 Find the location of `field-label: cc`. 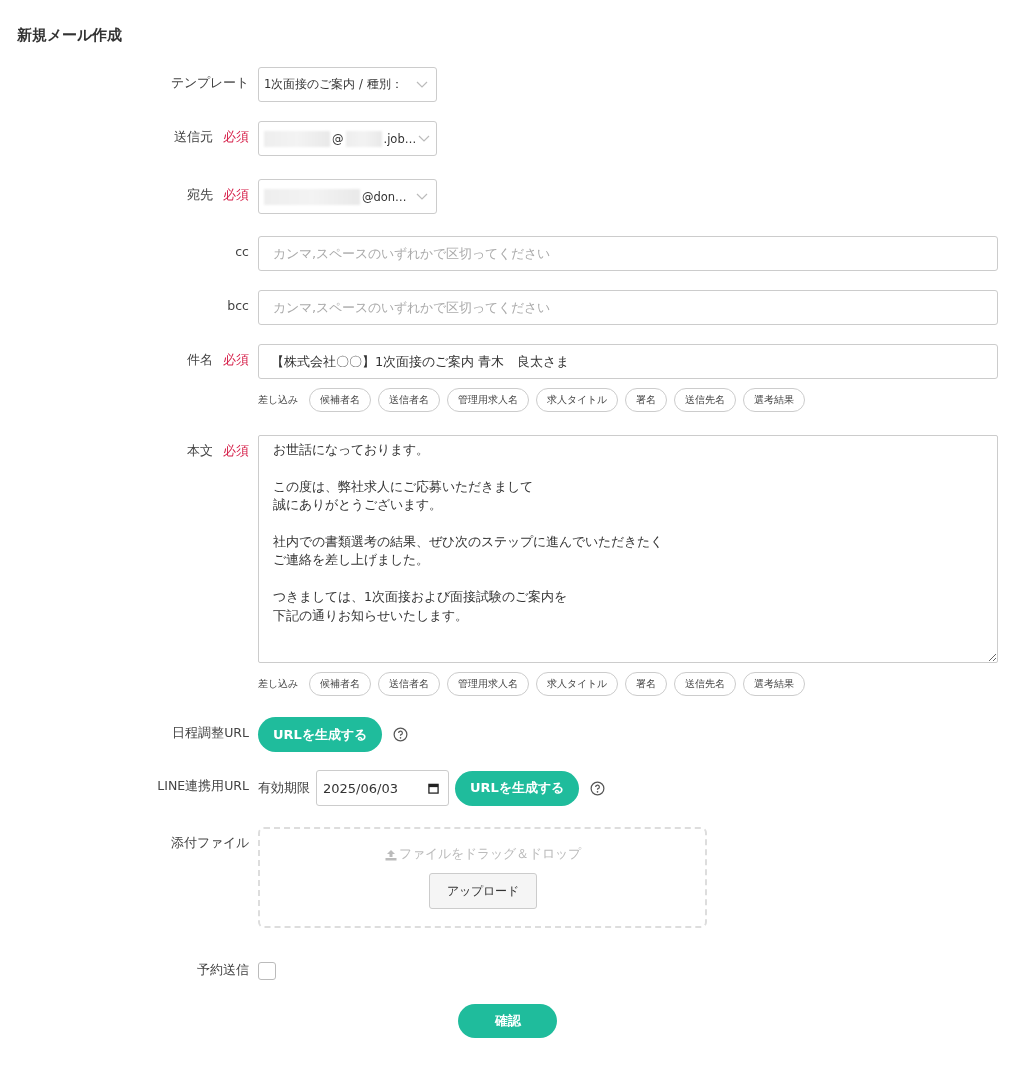

field-label: cc is located at coordinates (242, 251).